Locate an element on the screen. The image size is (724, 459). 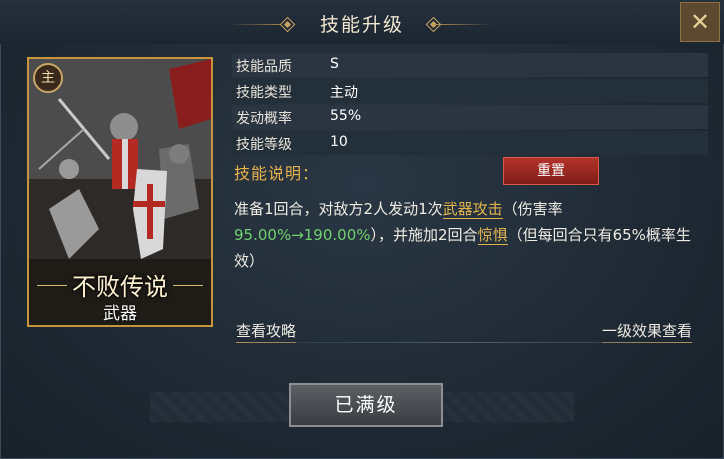
info-value: 主动 is located at coordinates (344, 93).